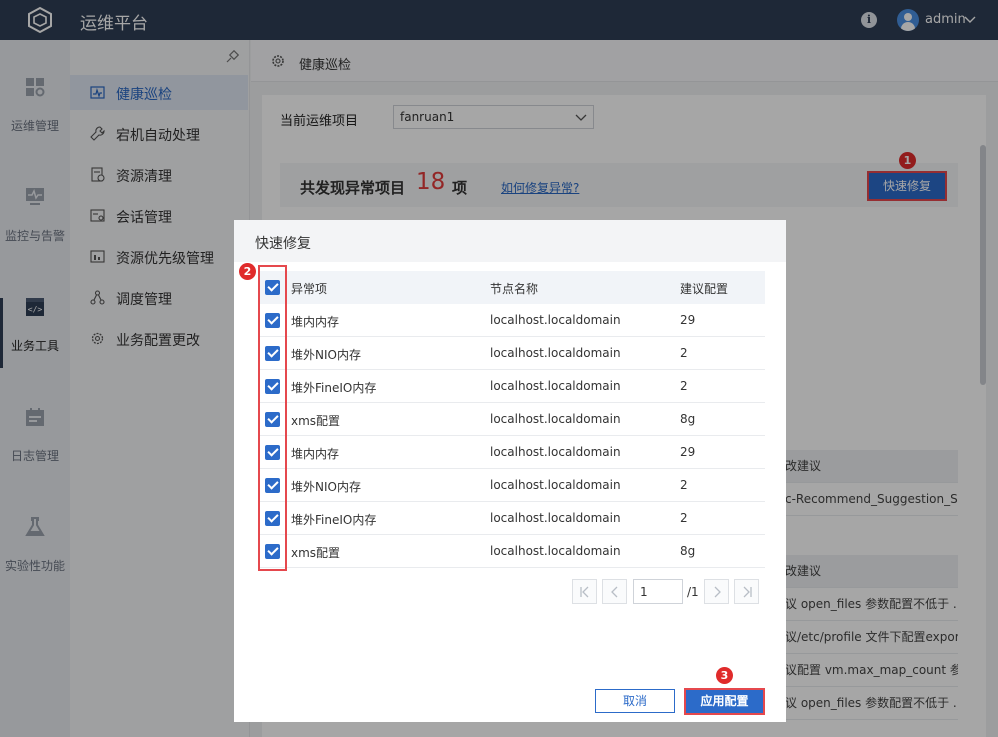  I want to click on dialog-title: 快速修复, so click(283, 244).